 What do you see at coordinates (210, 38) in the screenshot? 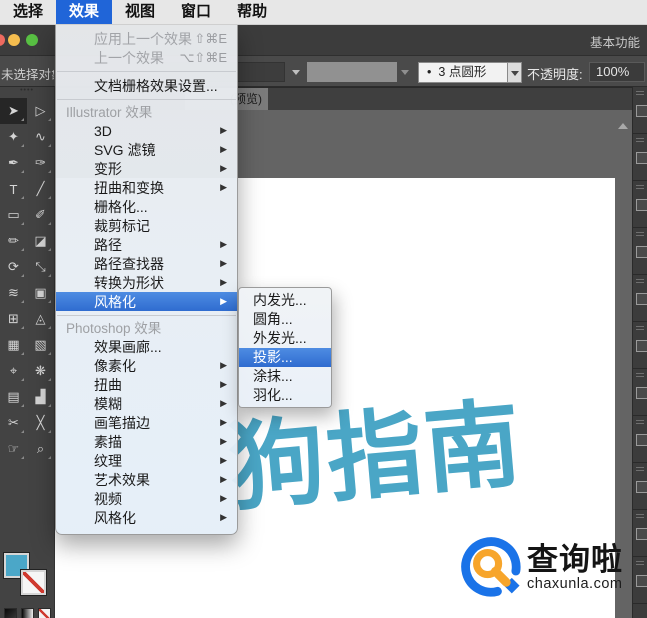
I see `shortcut-label: ⇧⌘E` at bounding box center [210, 38].